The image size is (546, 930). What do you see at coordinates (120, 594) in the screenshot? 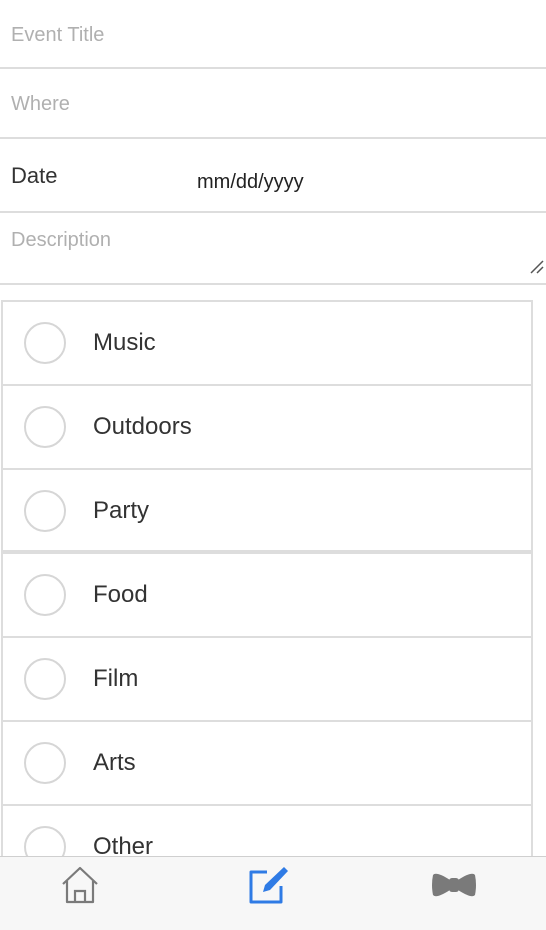
I see `category-label: Food` at bounding box center [120, 594].